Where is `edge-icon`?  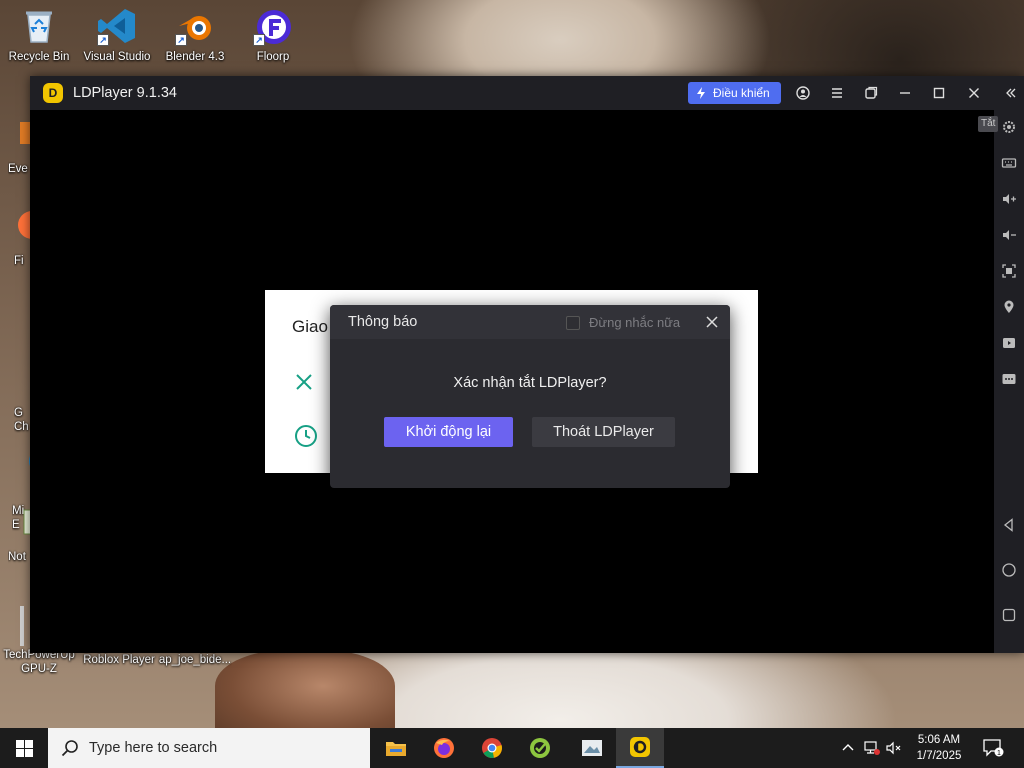 edge-icon is located at coordinates (32, 453).